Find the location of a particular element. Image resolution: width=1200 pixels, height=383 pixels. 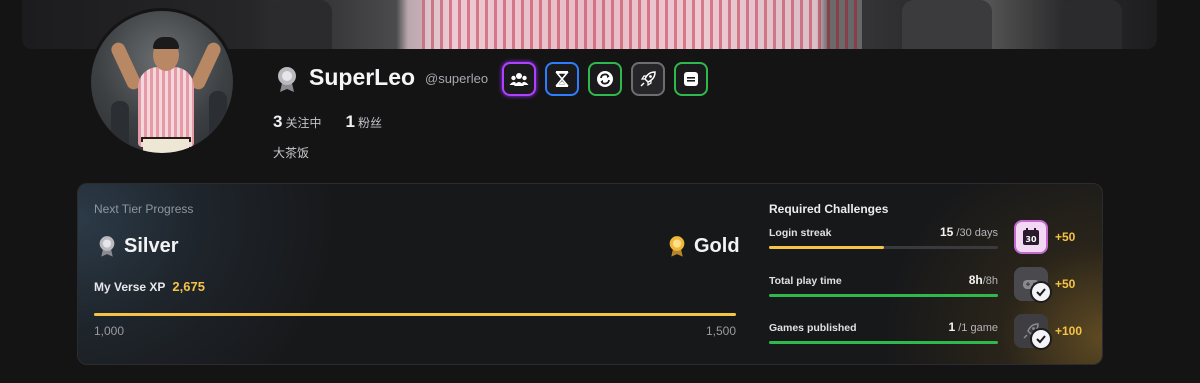

profile-bio: 大茶饭 is located at coordinates (291, 153).